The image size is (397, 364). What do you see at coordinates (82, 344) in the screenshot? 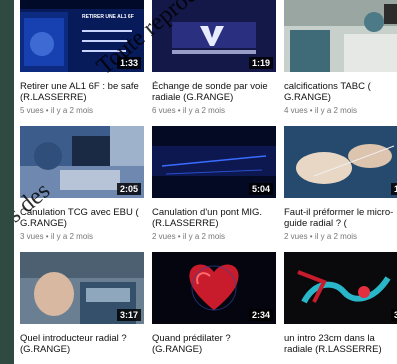
I see `video-title: Quel introducteur radial ? (G.RANGE)` at bounding box center [82, 344].